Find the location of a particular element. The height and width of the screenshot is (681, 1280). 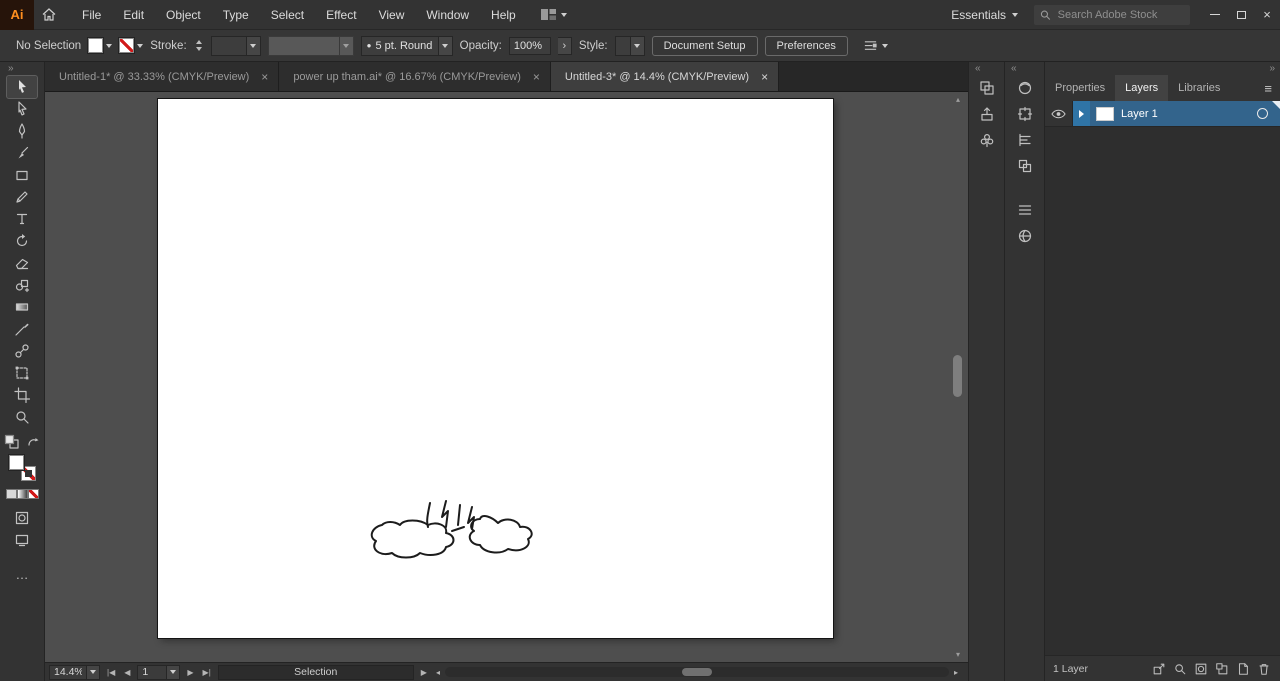

vertical-scrollbar-track is located at coordinates (958, 377).